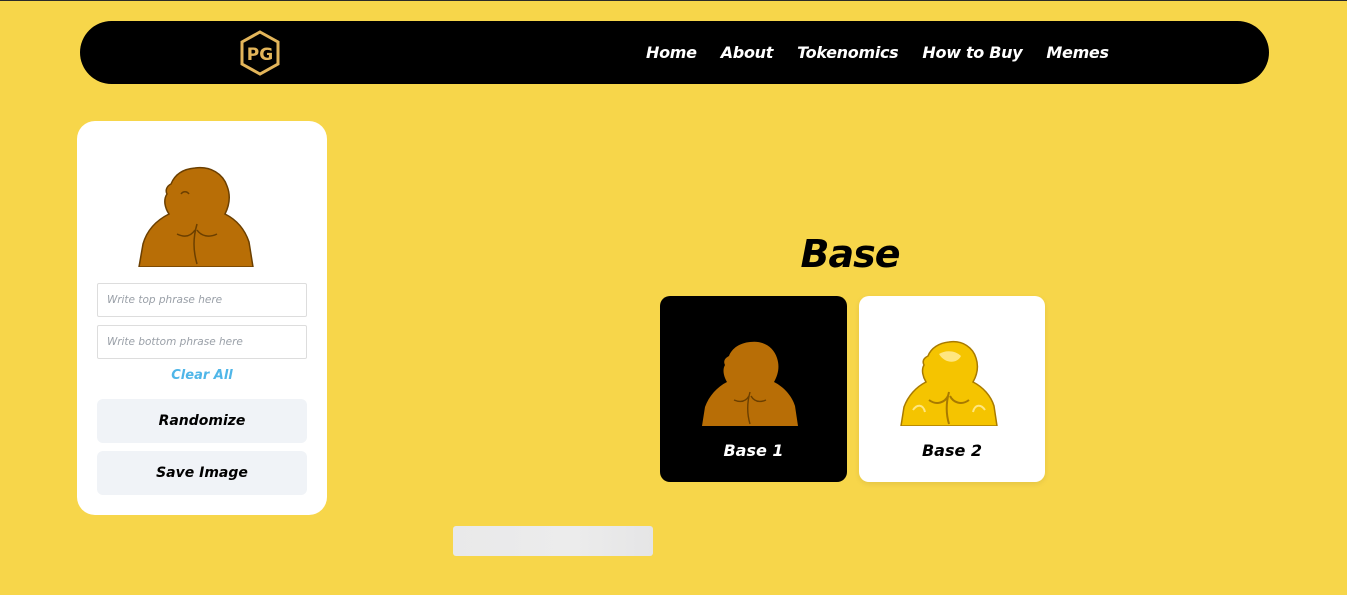 This screenshot has height=595, width=1347. I want to click on nav-link-tokenomics: Tokenomics, so click(848, 52).